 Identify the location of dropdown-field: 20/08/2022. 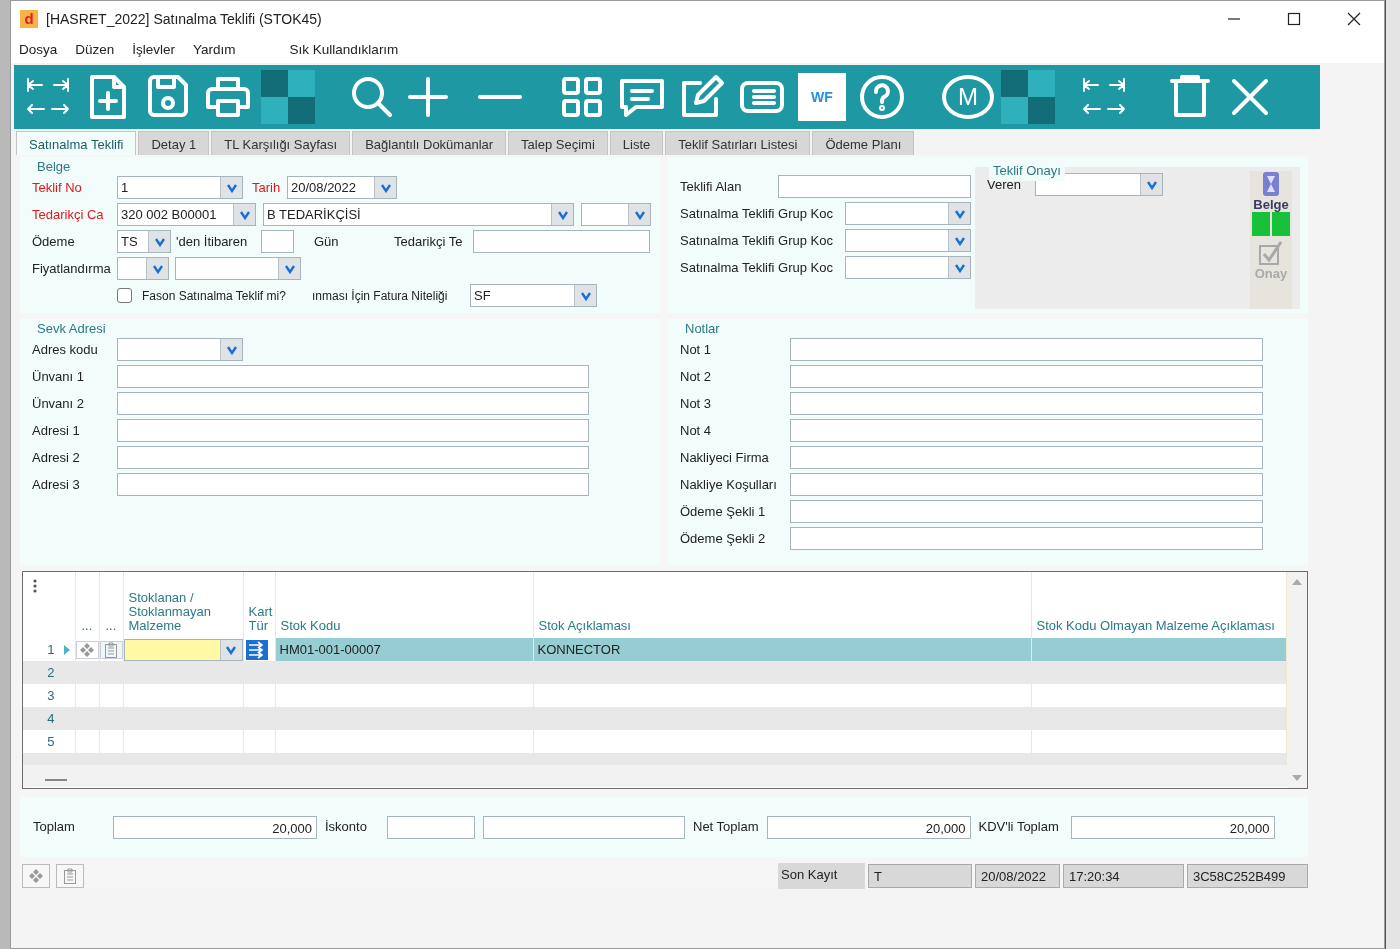
(342, 187).